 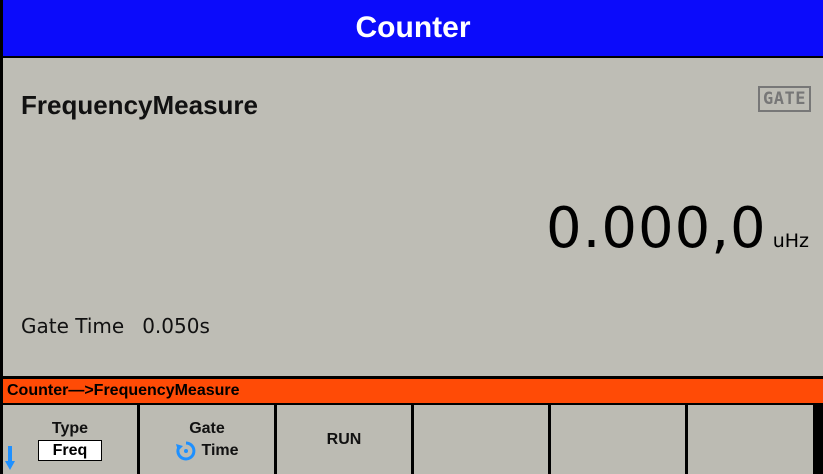 I want to click on window-title-text: Counter, so click(x=413, y=27).